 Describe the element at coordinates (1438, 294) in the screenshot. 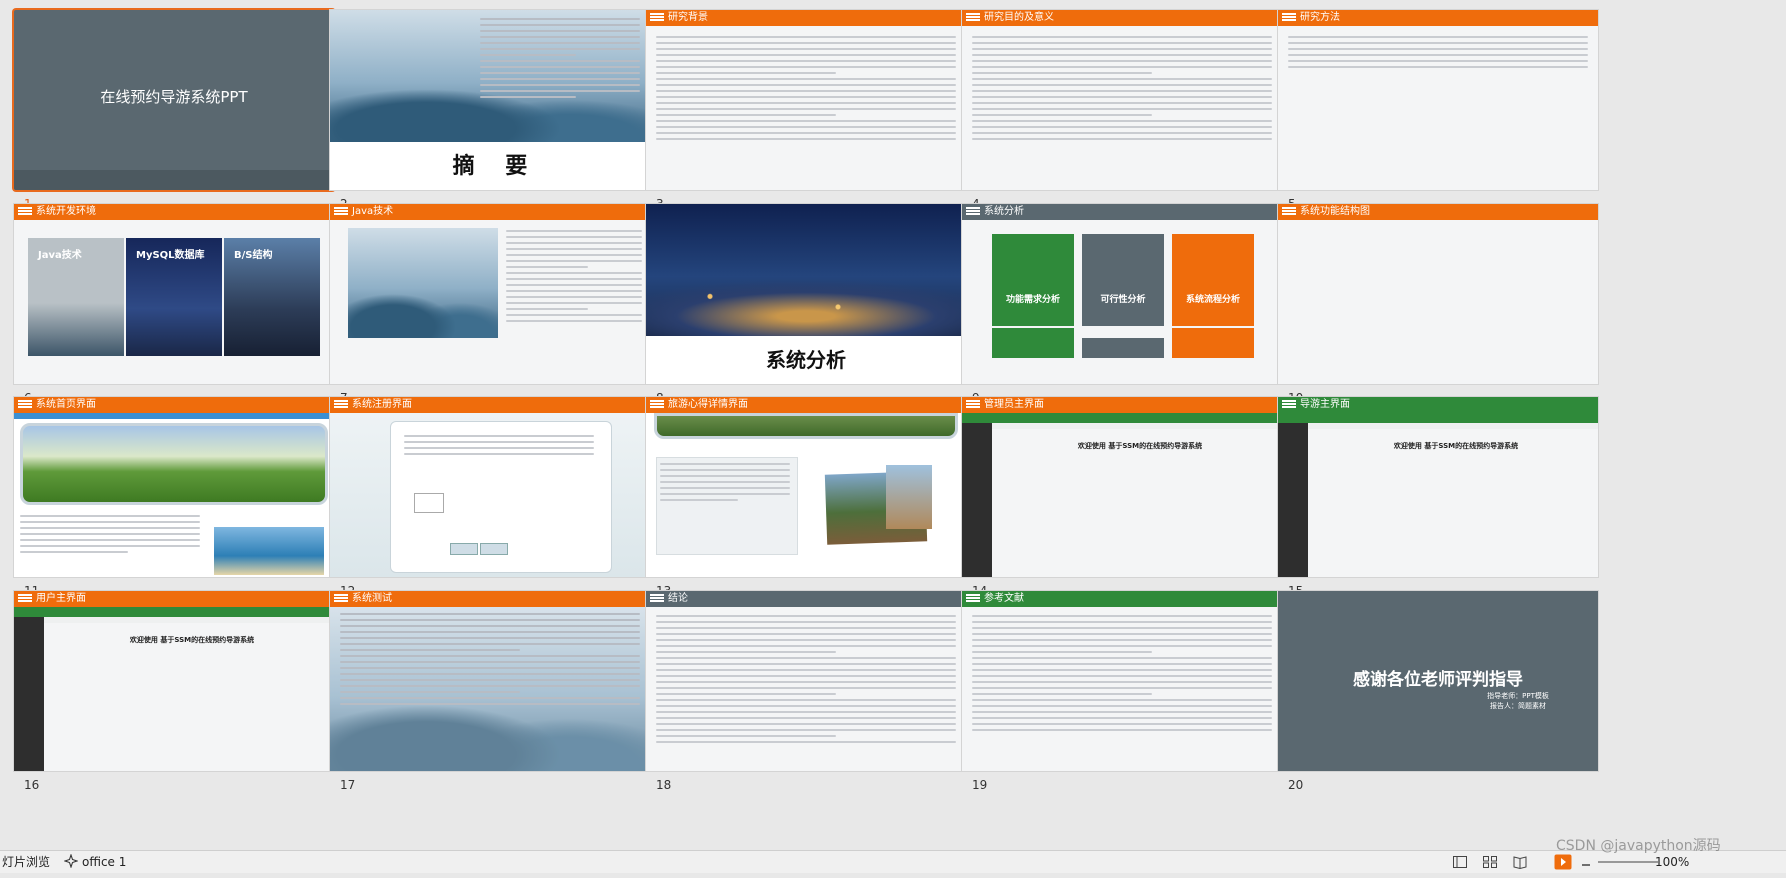

I see `slide-canvas: 系统功能结构图` at that location.